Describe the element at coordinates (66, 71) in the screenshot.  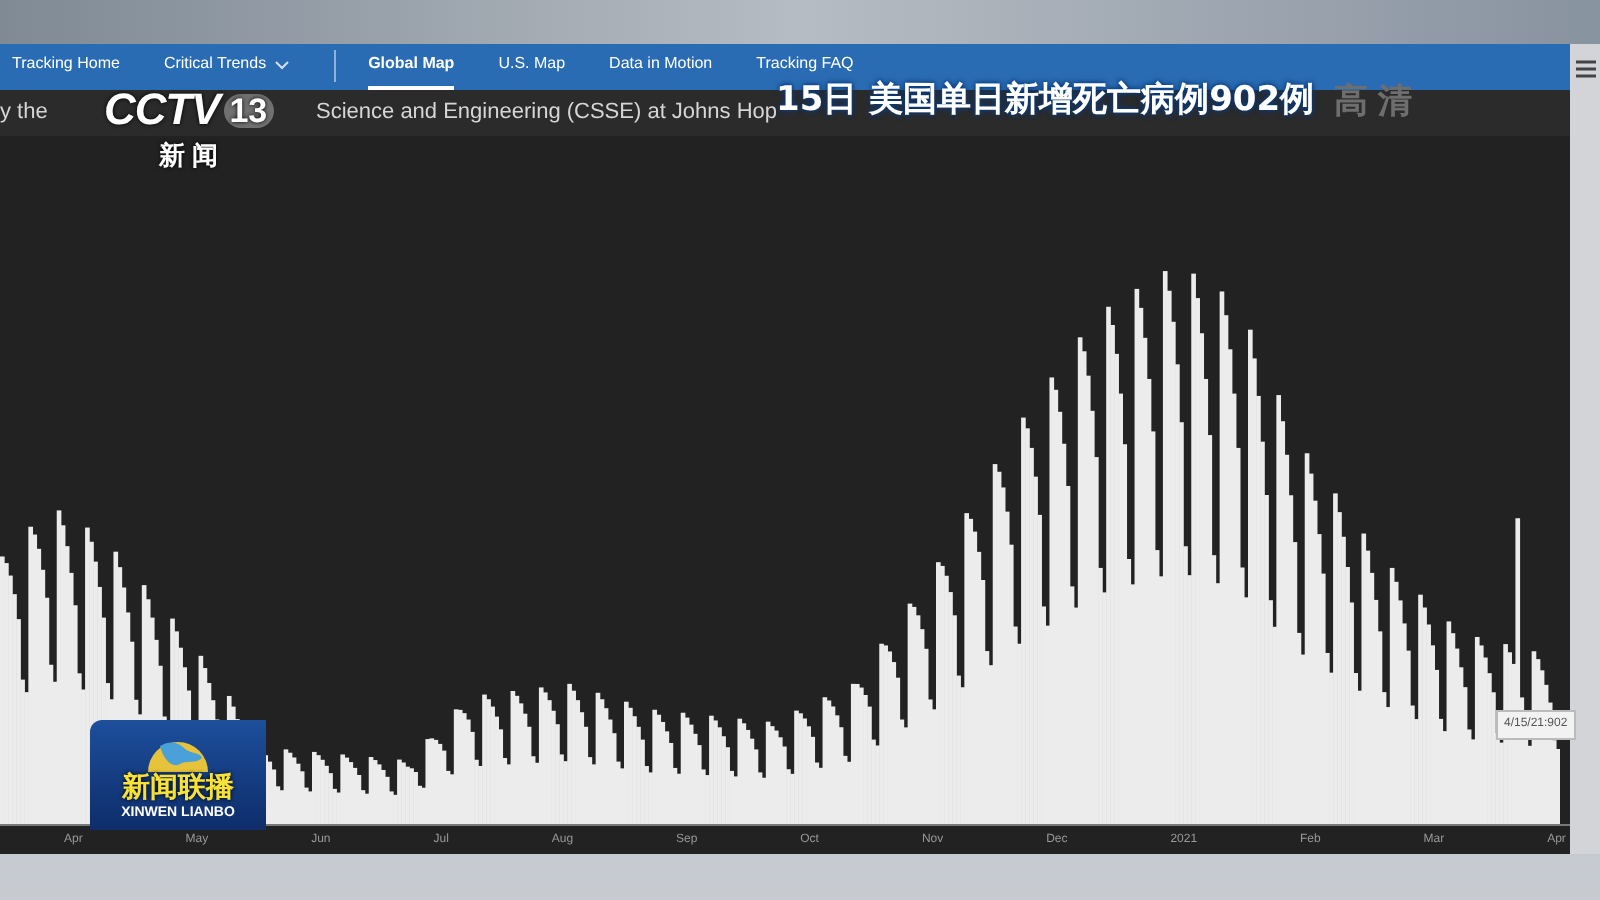
I see `nav-tab: Tracking Home` at that location.